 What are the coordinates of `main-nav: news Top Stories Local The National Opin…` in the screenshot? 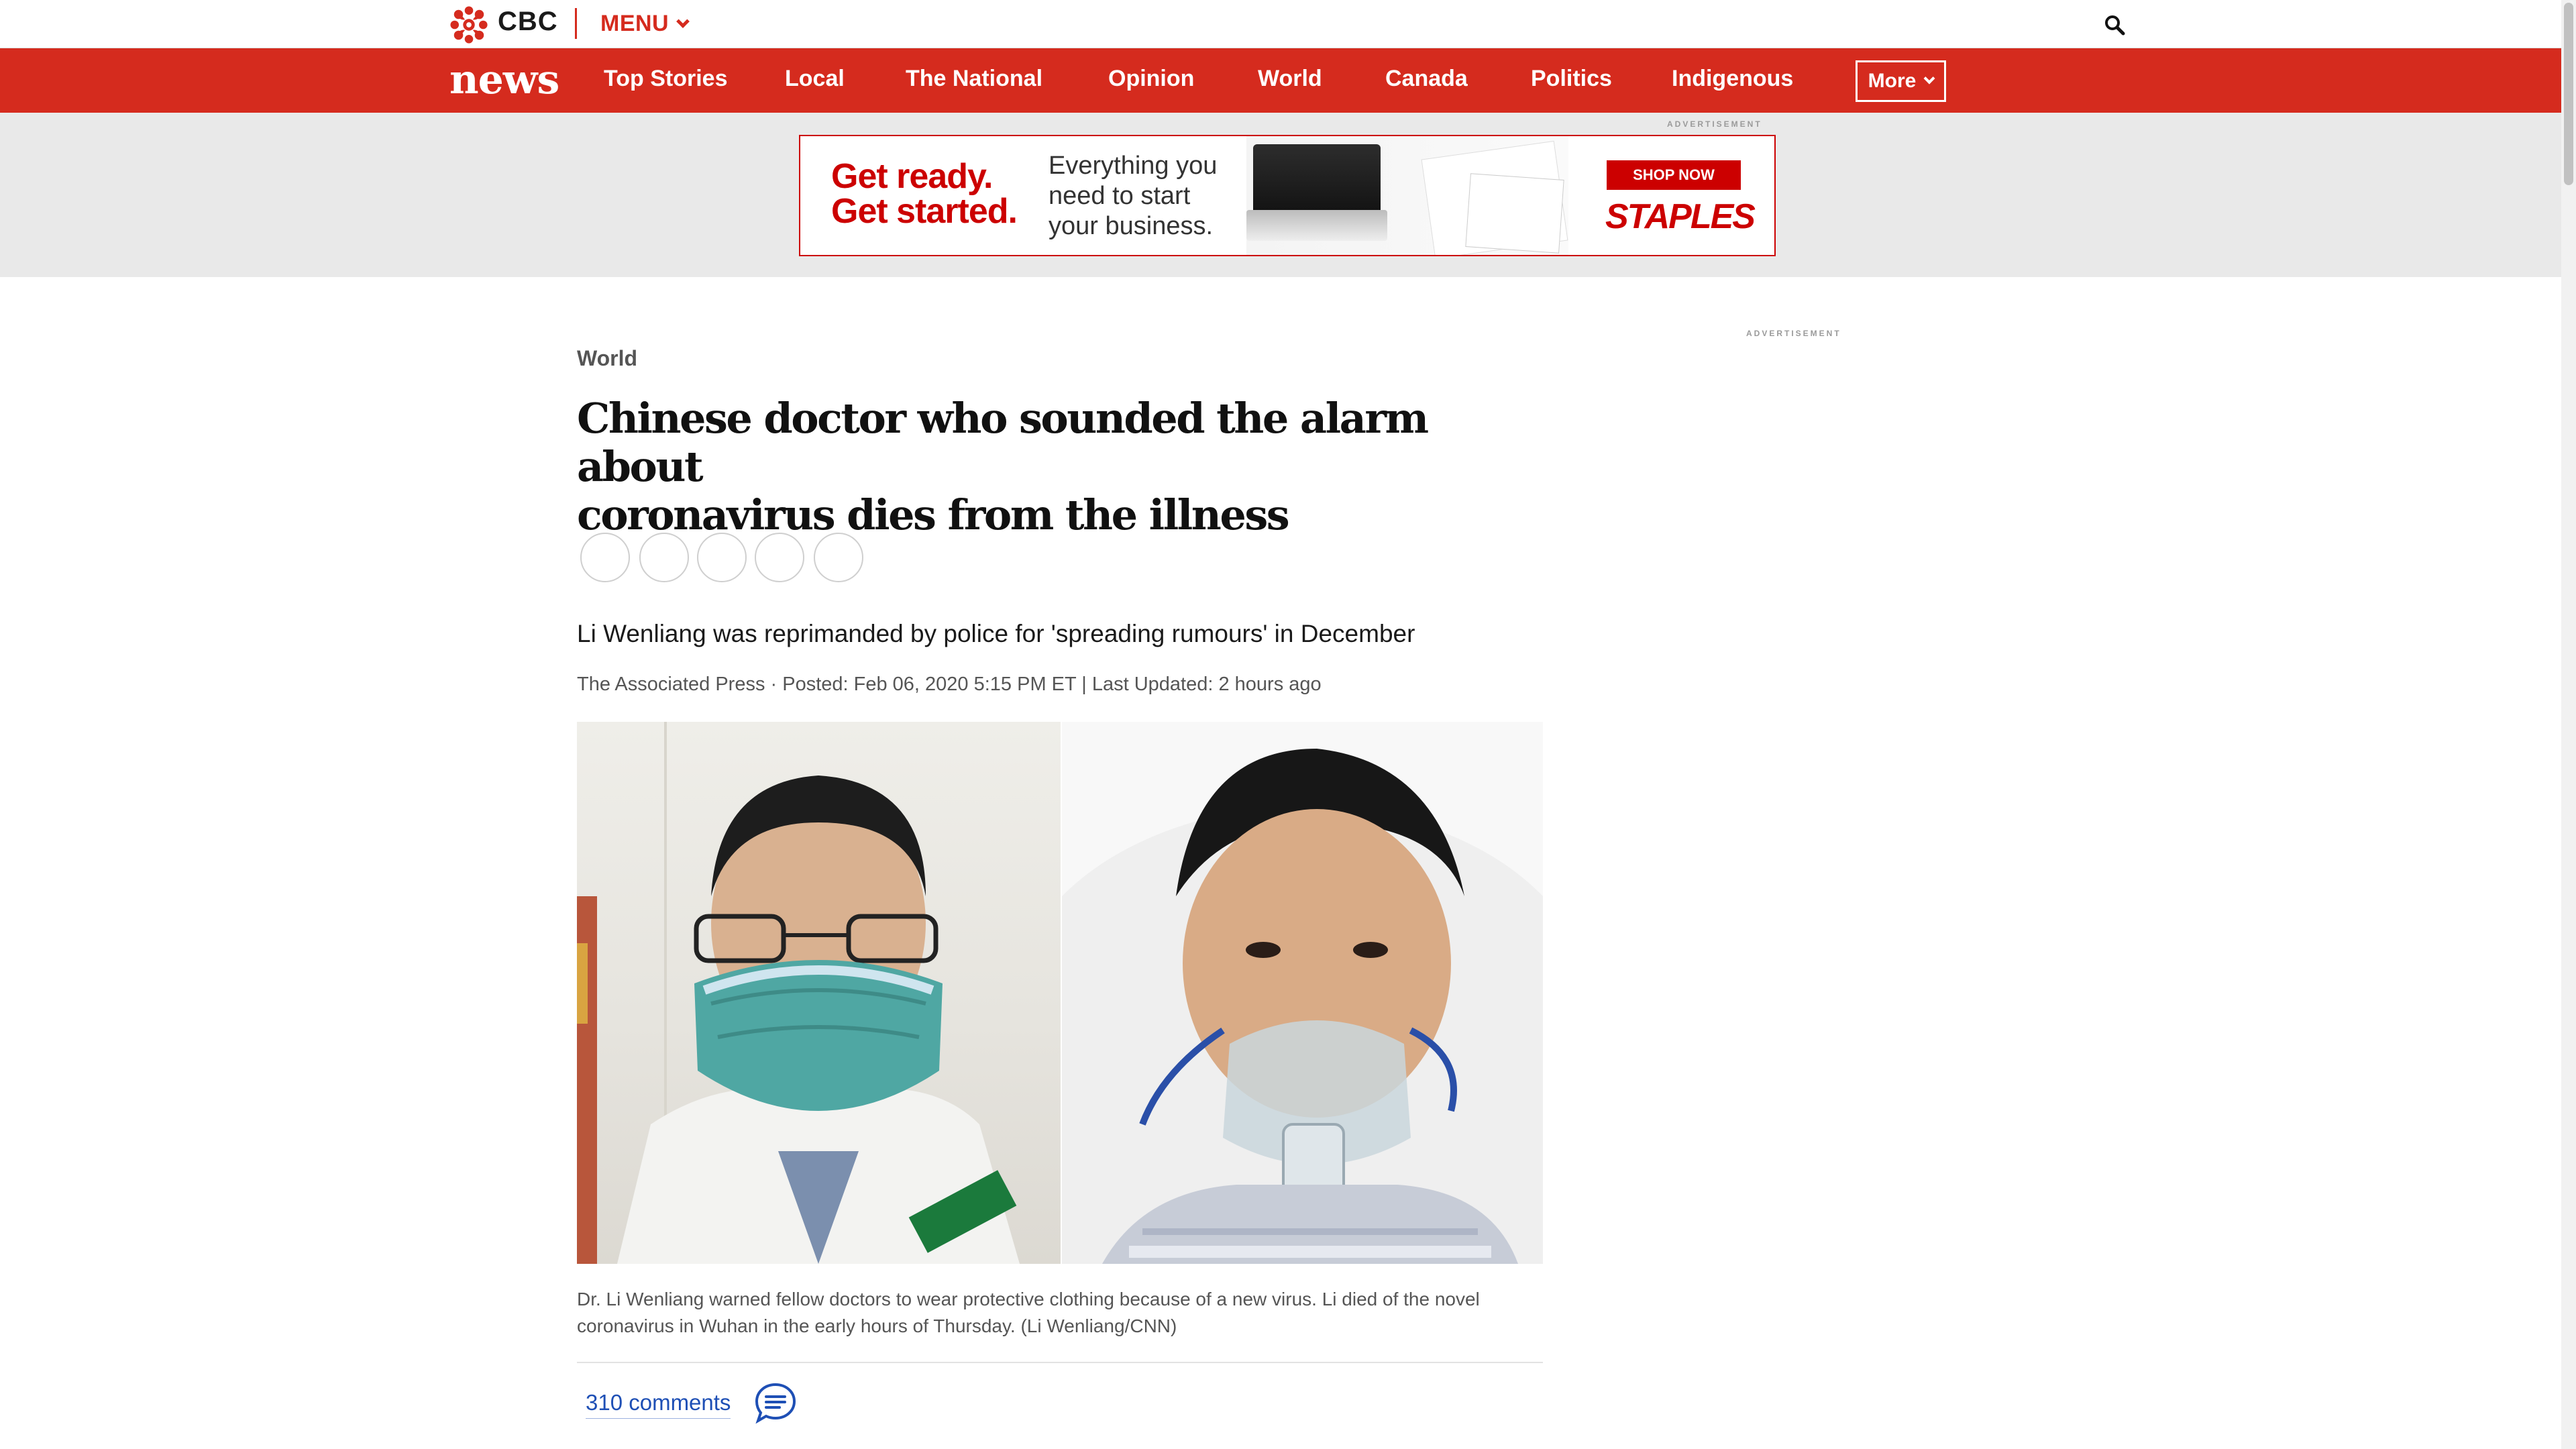 It's located at (1280, 80).